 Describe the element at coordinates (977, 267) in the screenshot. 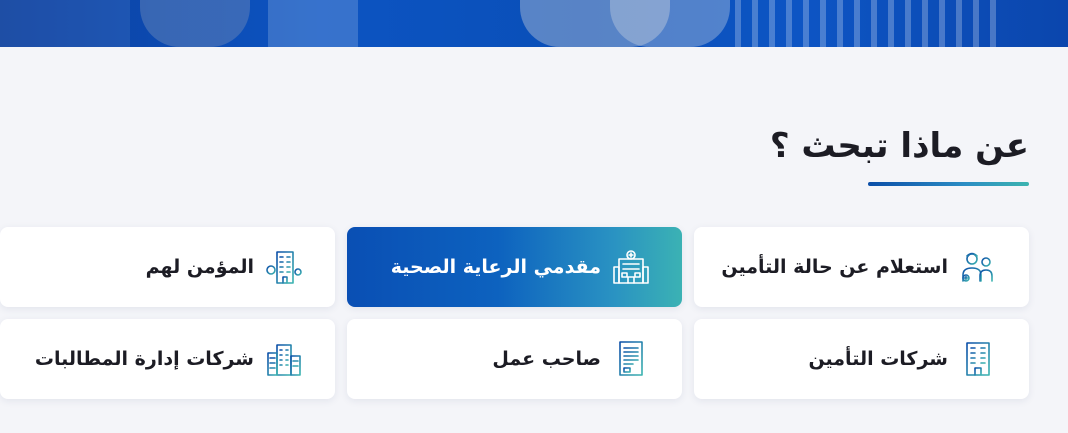

I see `doctor-patient-icon` at that location.